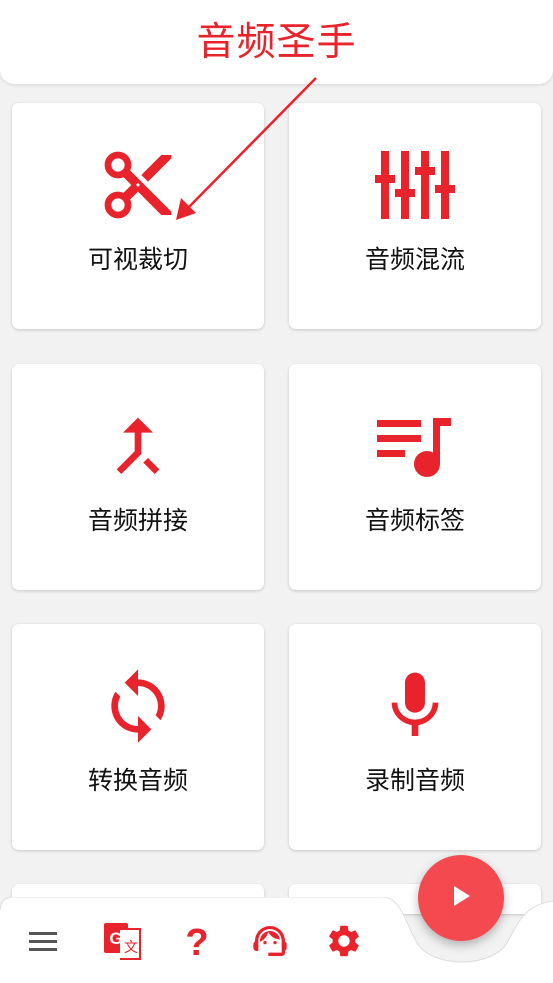  I want to click on card-visual-trim: 可视裁切, so click(138, 216).